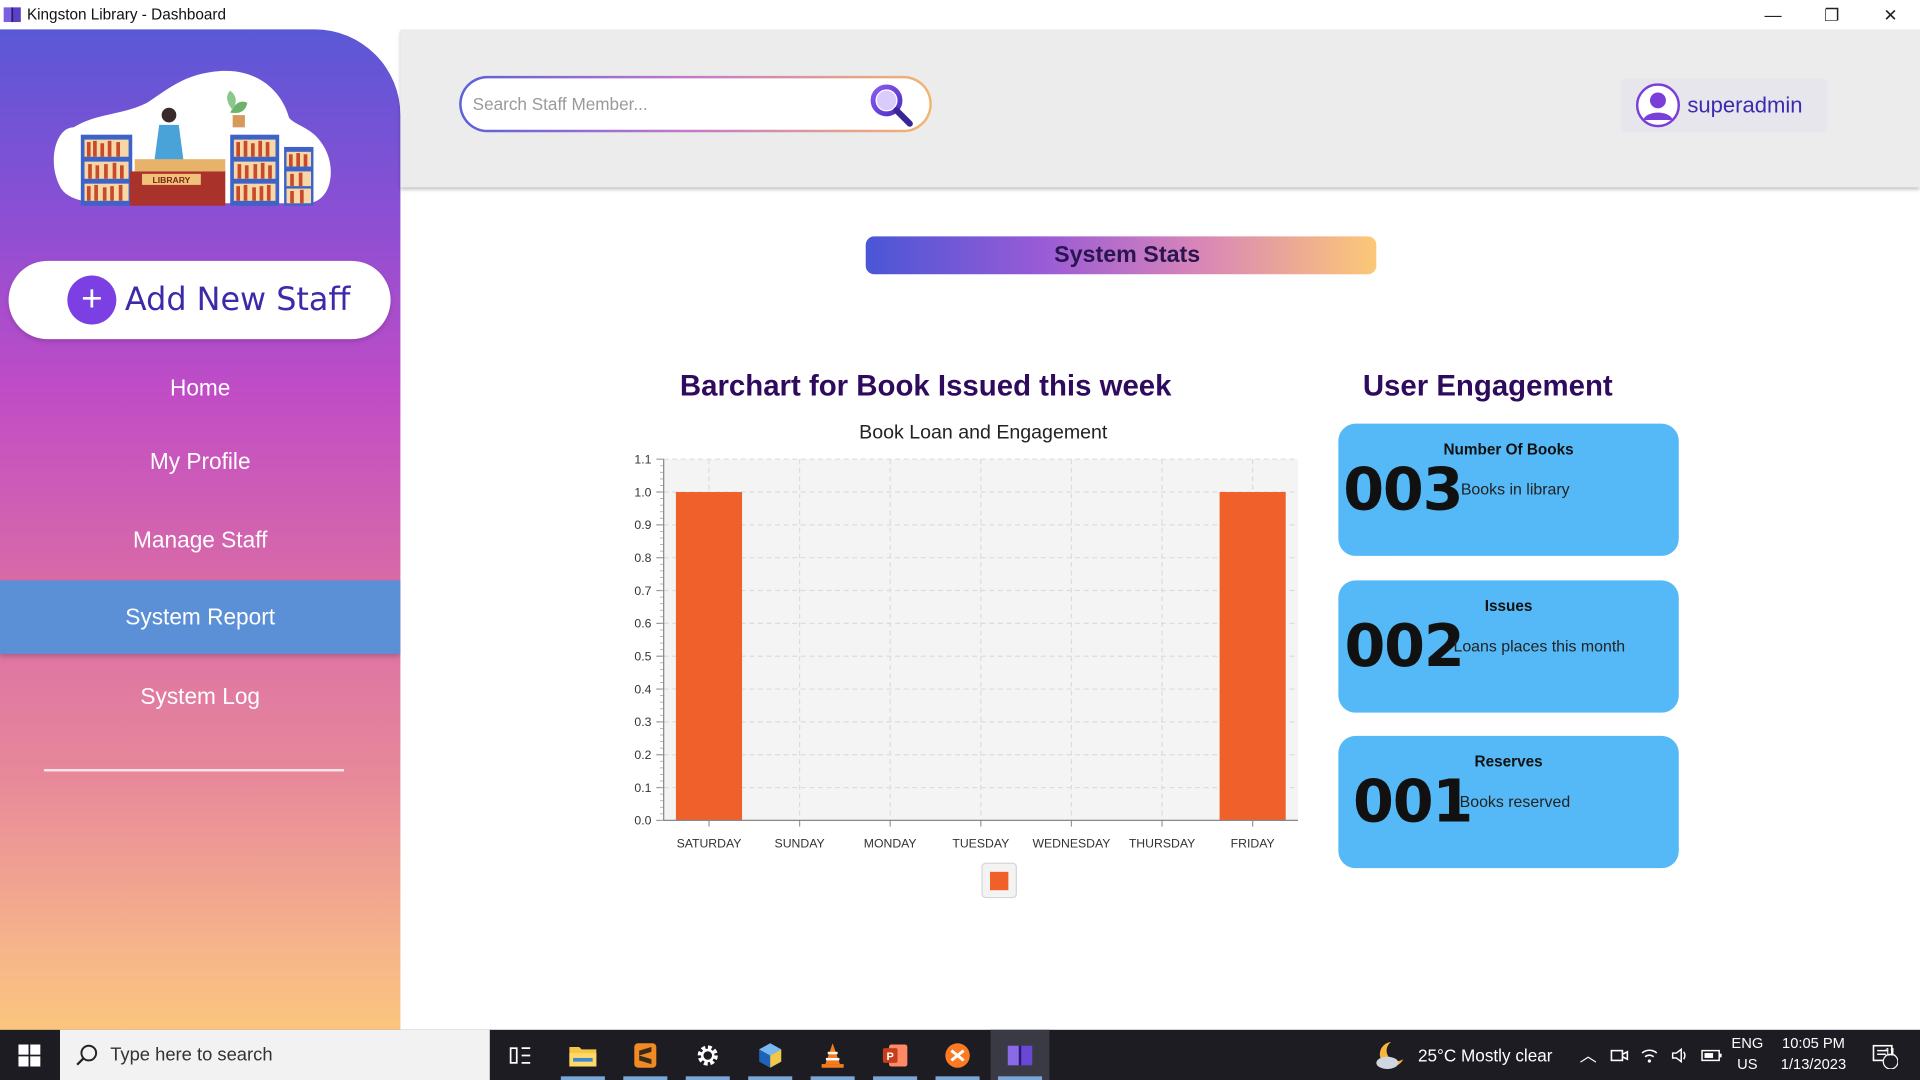 This screenshot has height=1080, width=1920. What do you see at coordinates (92, 300) in the screenshot?
I see `plus-icon: +` at bounding box center [92, 300].